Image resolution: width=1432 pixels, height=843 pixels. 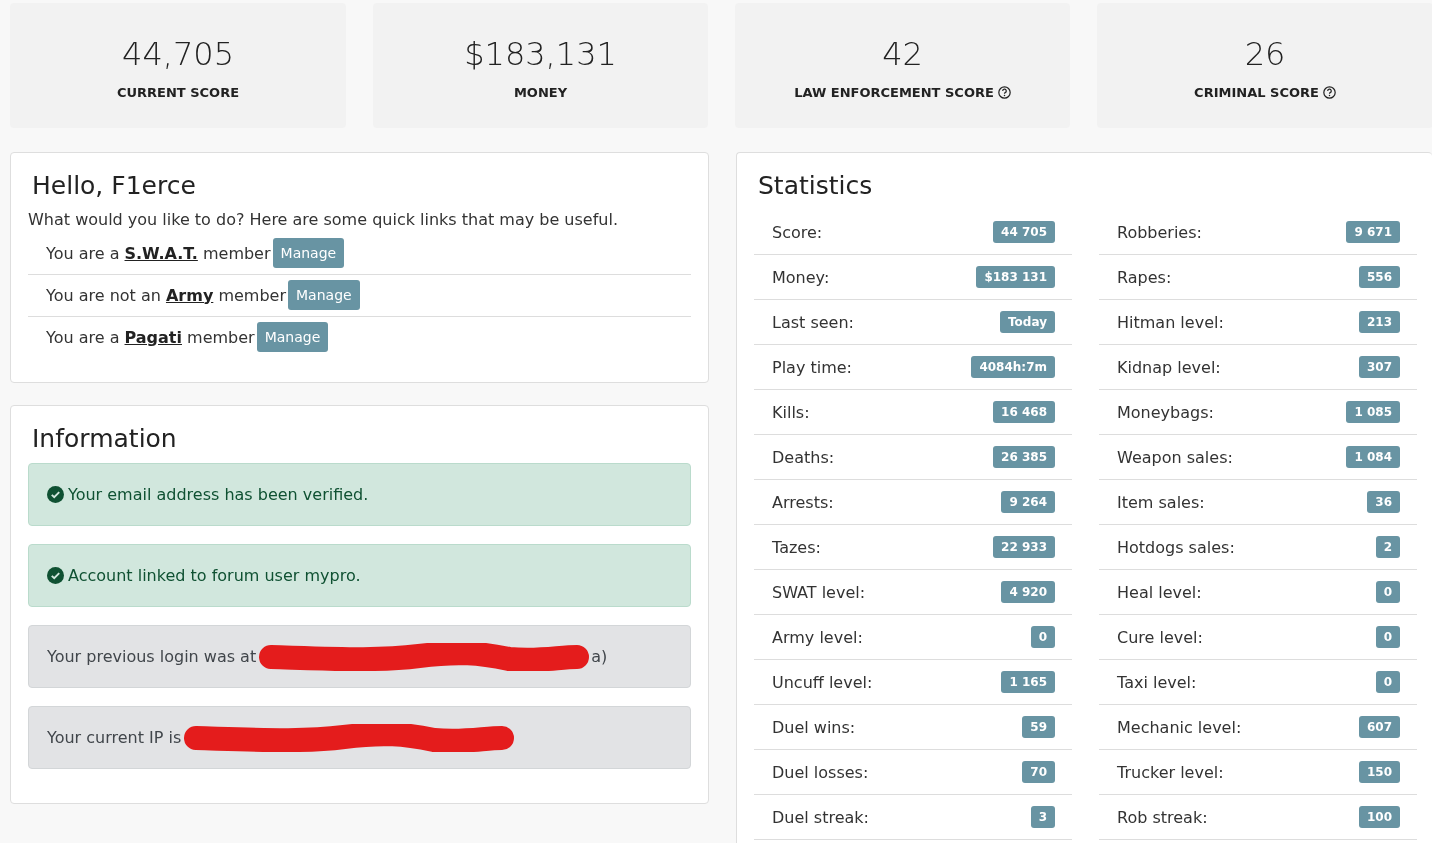 What do you see at coordinates (1379, 277) in the screenshot?
I see `stat-value: 556` at bounding box center [1379, 277].